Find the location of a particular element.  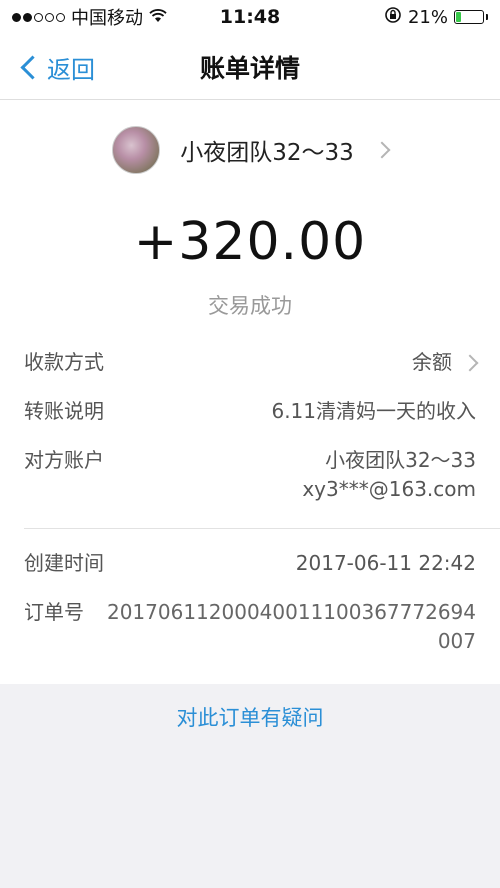

battery-icon is located at coordinates (469, 17).